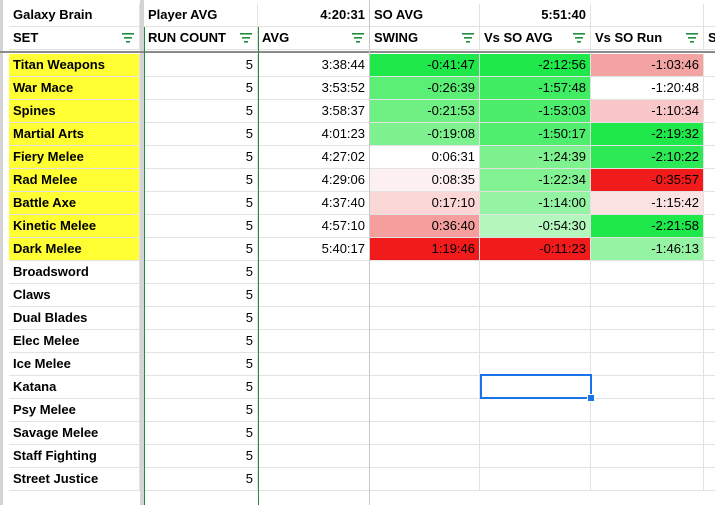  I want to click on swing-cell: 0:36:40, so click(425, 226).